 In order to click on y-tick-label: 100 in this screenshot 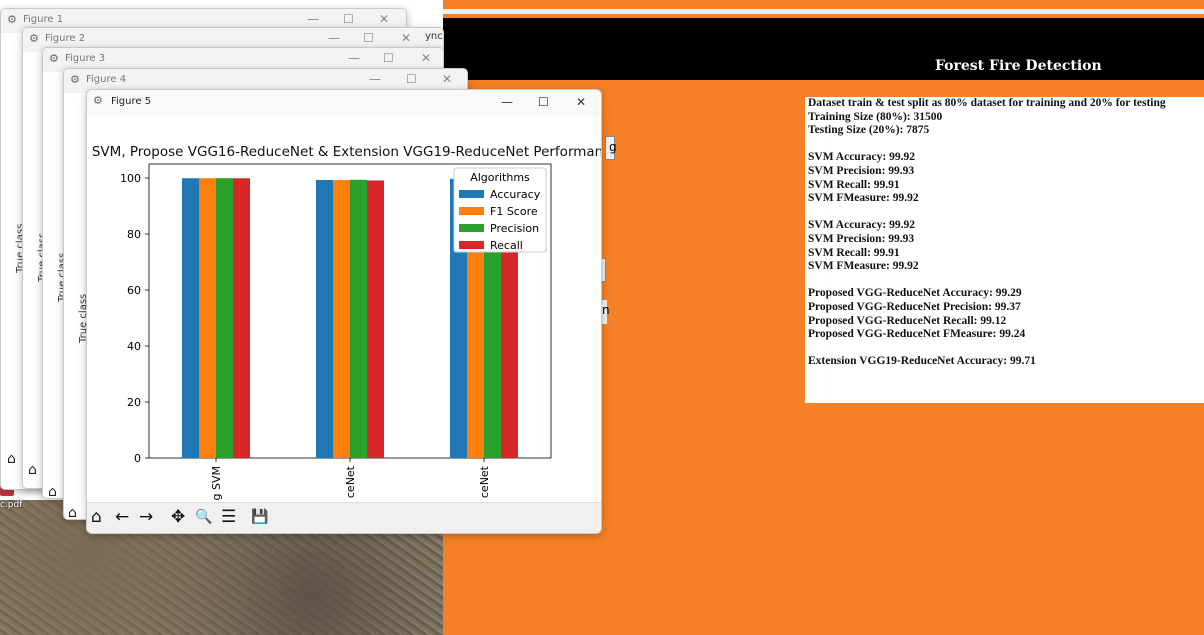, I will do `click(130, 178)`.